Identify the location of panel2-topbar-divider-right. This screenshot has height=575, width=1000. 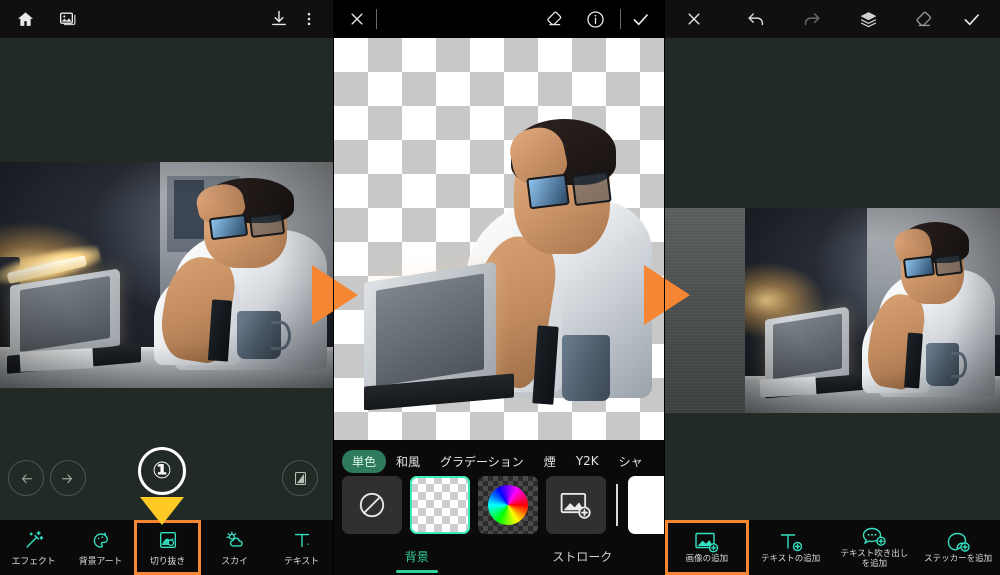
(620, 19).